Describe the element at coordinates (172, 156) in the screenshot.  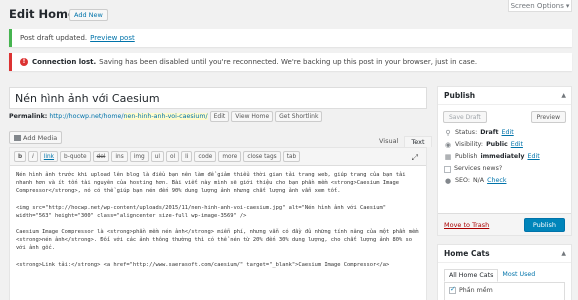
I see `qt-ol-button: ol` at that location.